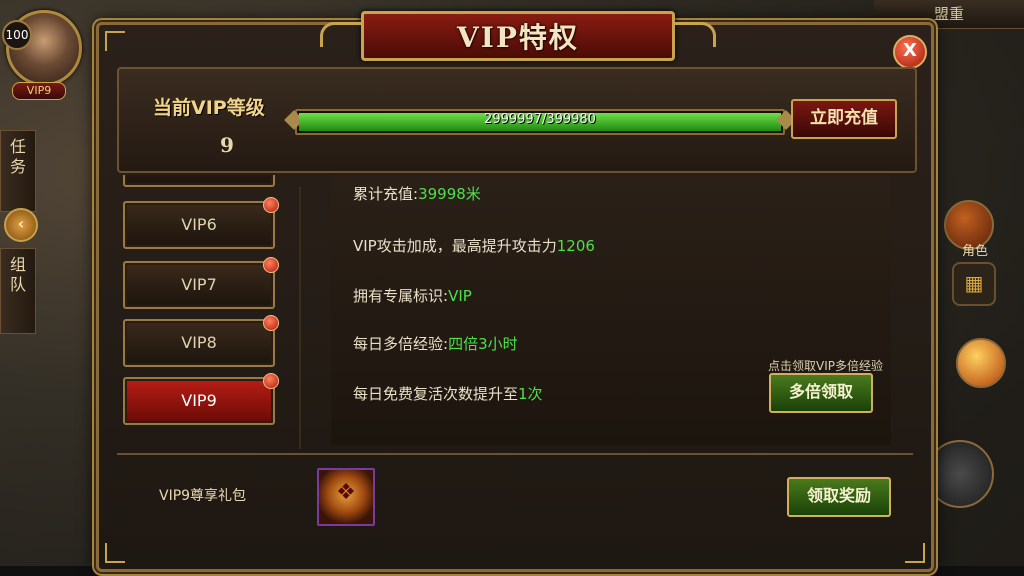  I want to click on vip-list-item-partial, so click(199, 181).